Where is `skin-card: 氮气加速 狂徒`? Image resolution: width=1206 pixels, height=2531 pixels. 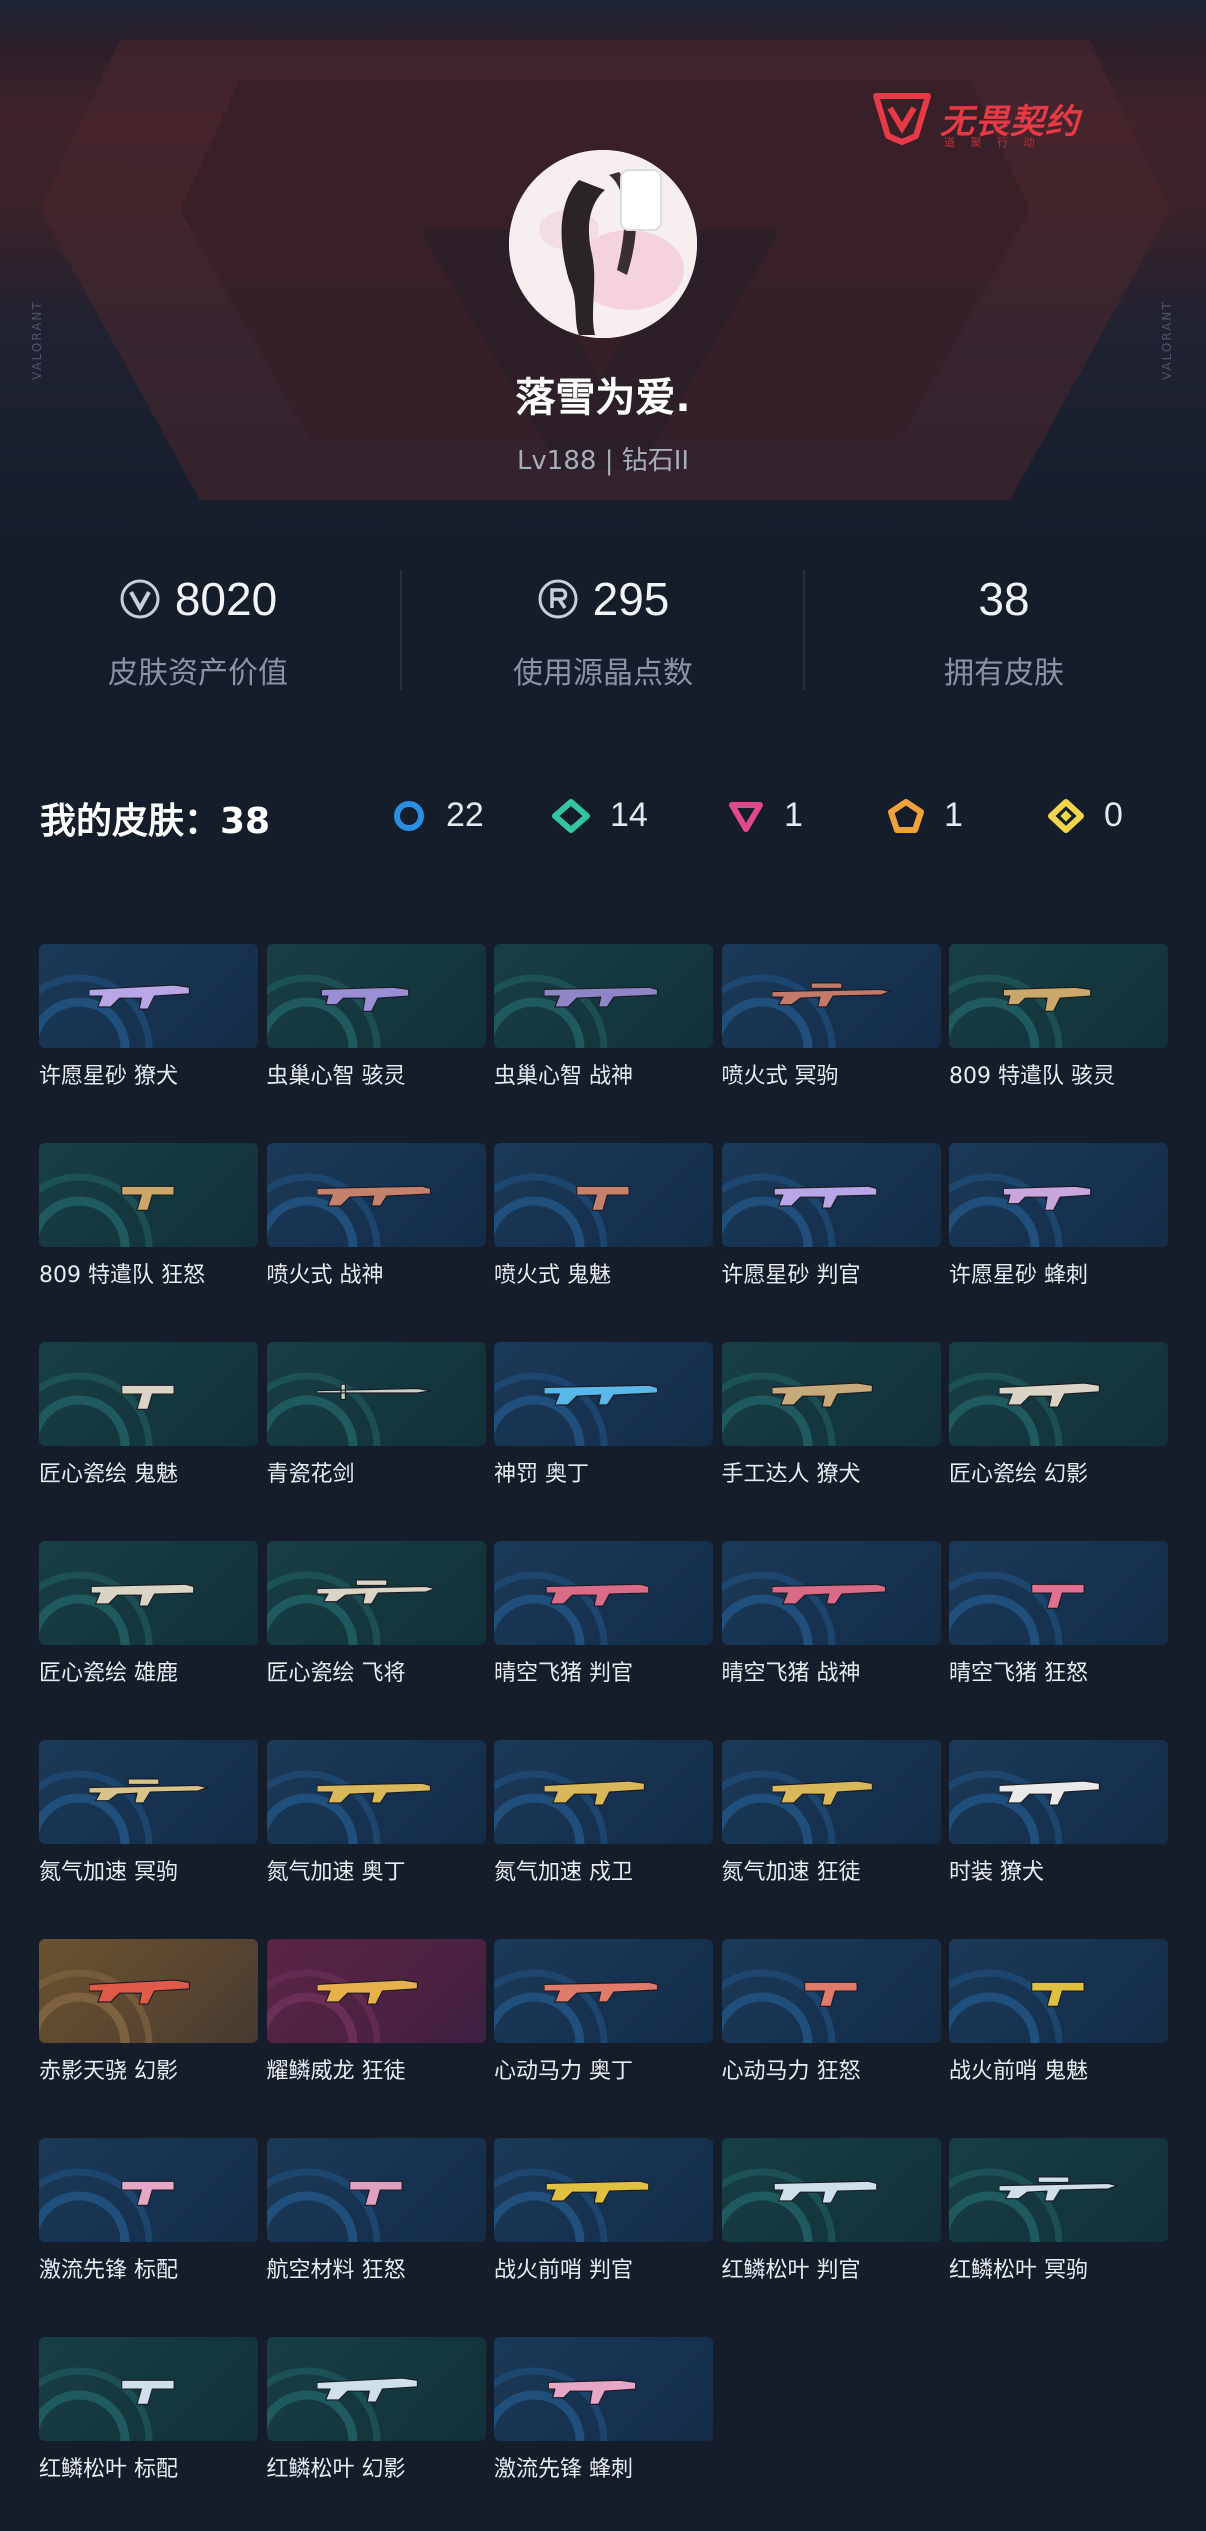 skin-card: 氮气加速 狂徒 is located at coordinates (831, 1813).